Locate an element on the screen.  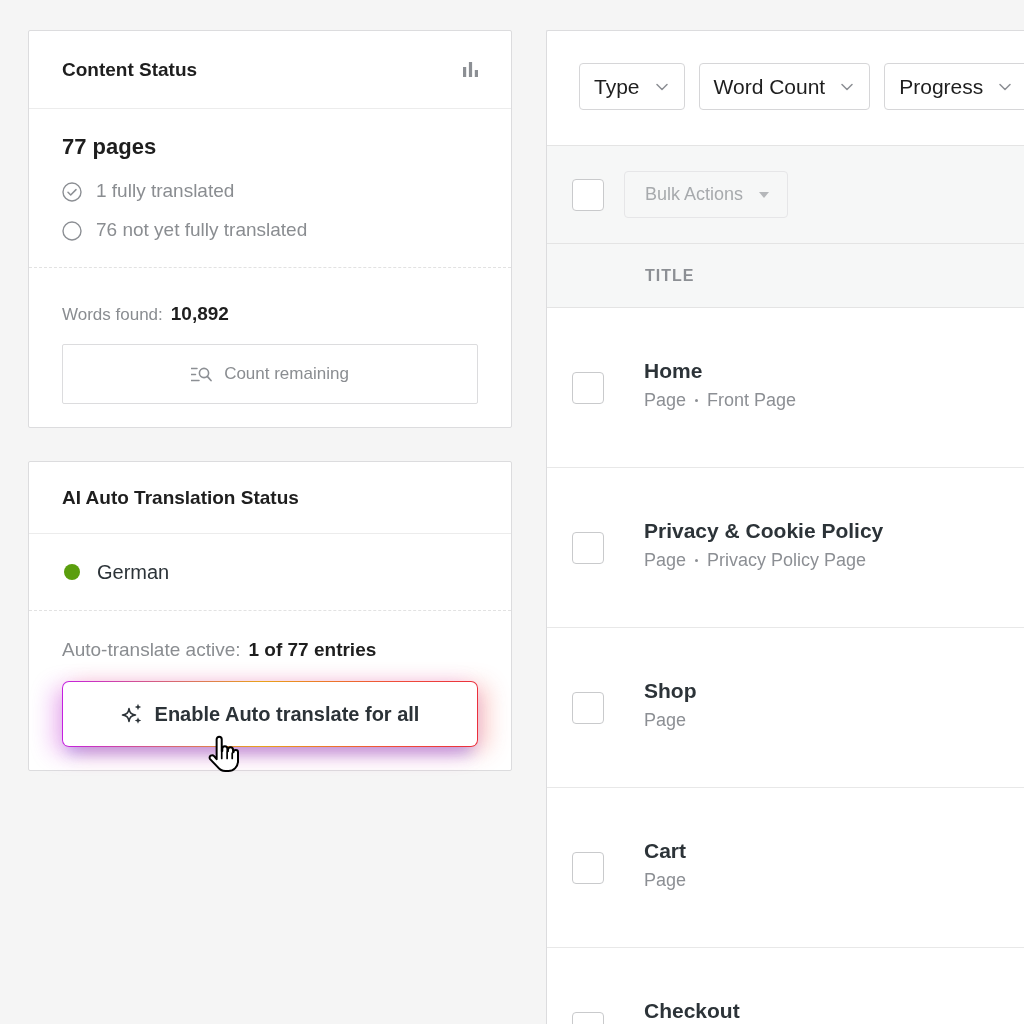
page-title-link: Shop is located at coordinates (670, 691).